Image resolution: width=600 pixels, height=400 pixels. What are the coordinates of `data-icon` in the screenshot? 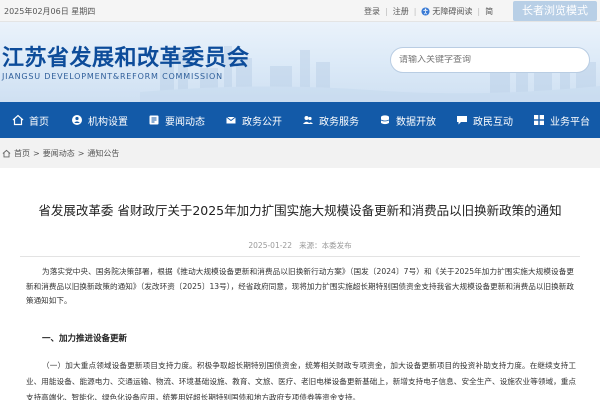 It's located at (385, 120).